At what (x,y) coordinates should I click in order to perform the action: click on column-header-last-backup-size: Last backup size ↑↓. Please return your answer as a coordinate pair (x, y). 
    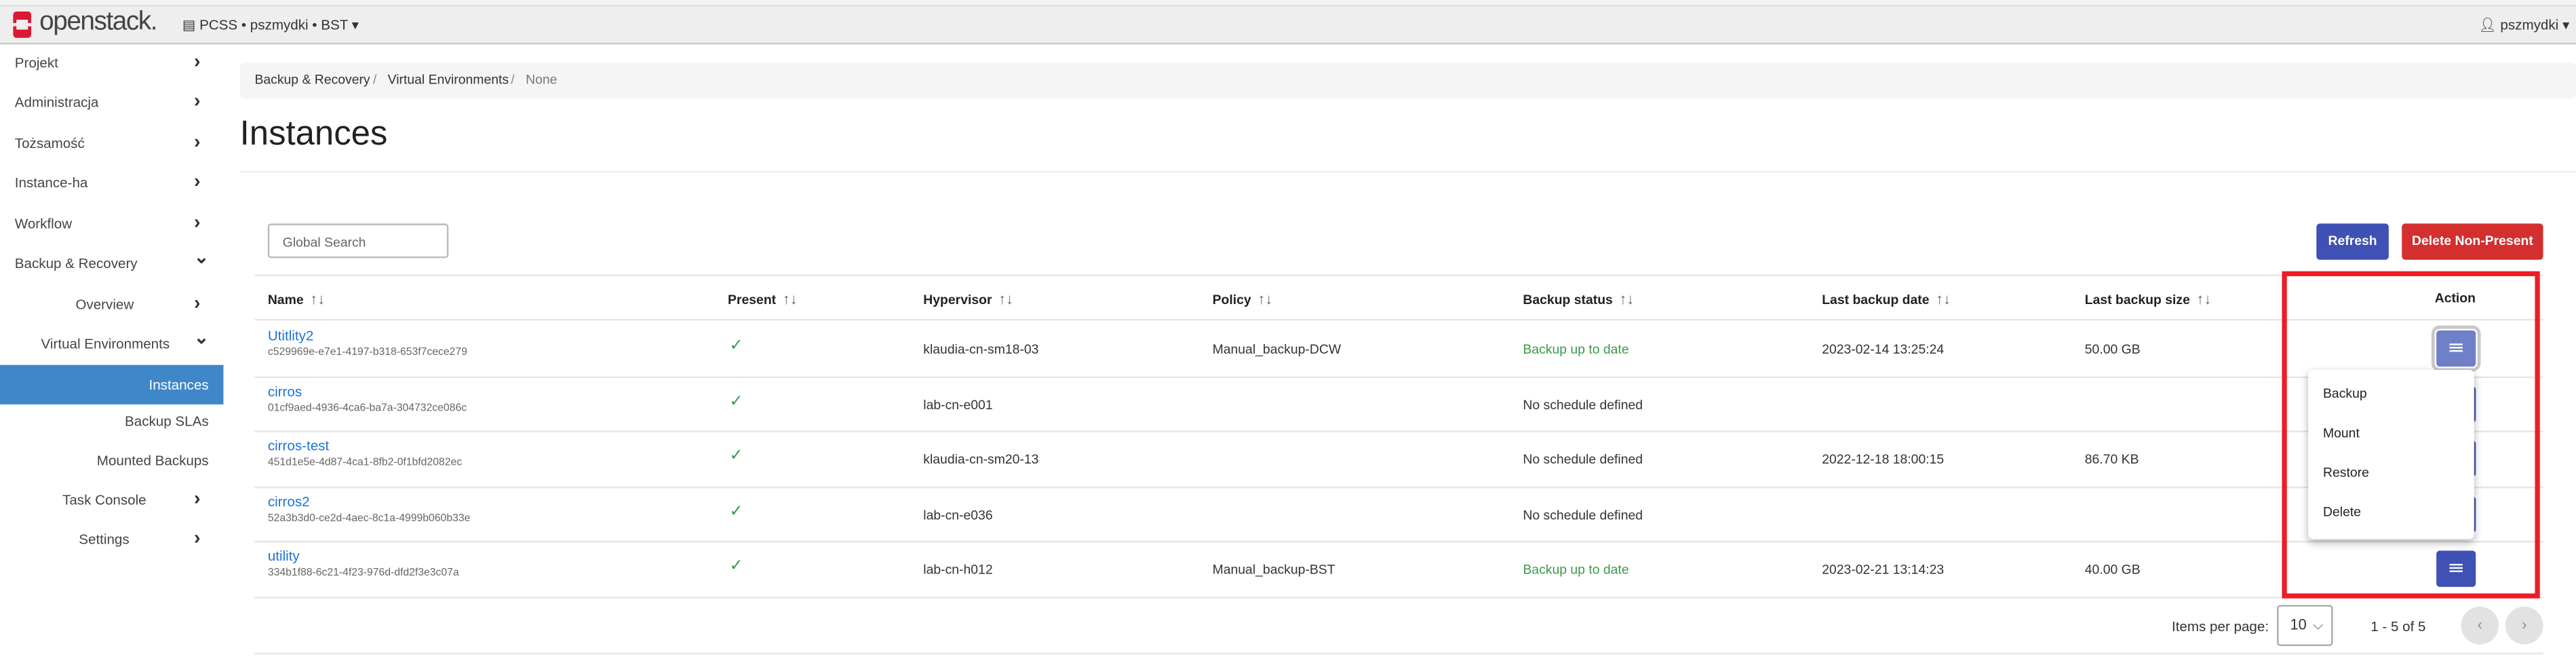
    Looking at the image, I should click on (2148, 299).